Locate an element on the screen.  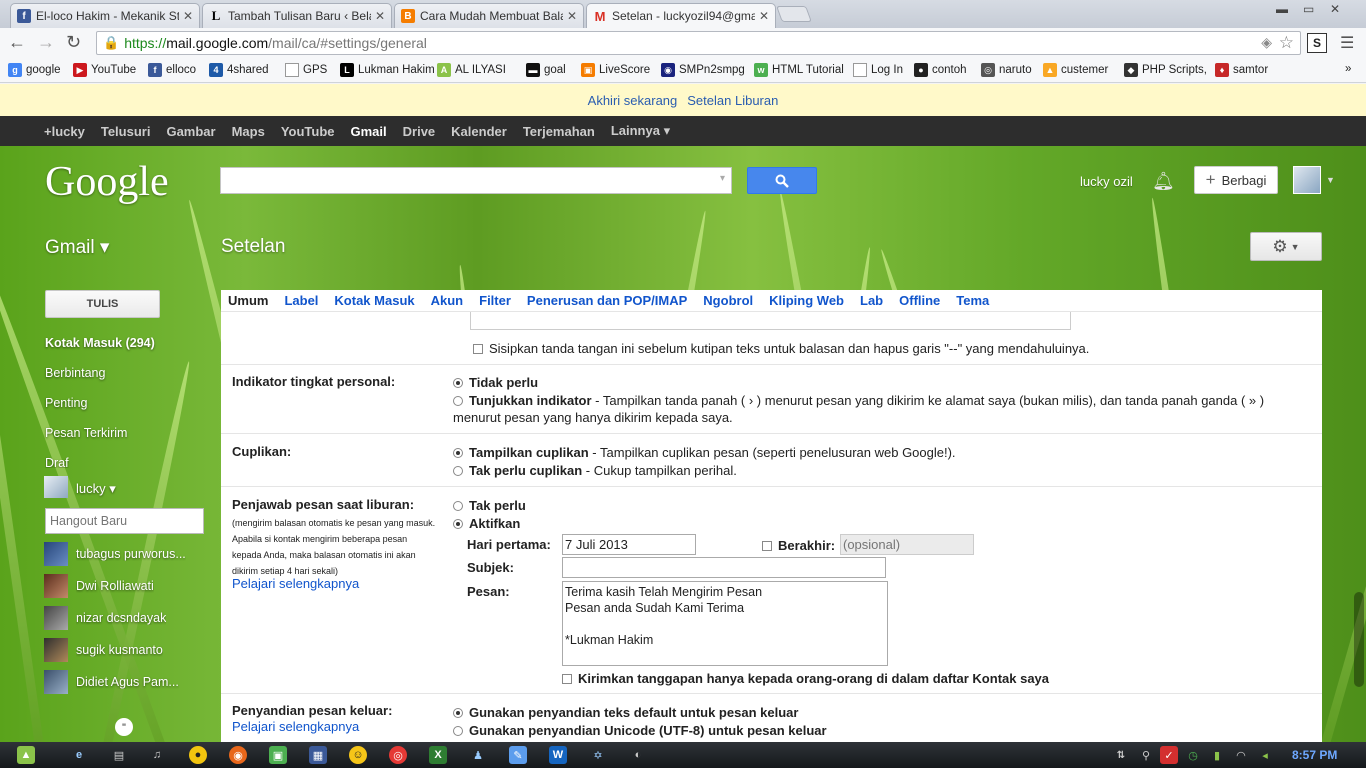
bookmarks-overflow-icon: » is located at coordinates (1348, 69).